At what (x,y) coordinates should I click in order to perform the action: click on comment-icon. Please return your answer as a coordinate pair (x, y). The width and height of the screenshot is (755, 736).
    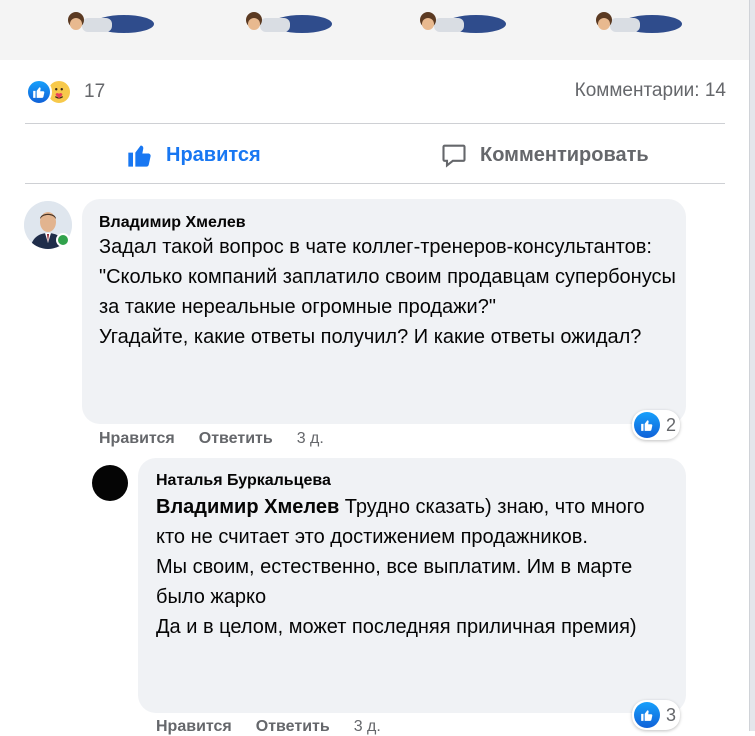
    Looking at the image, I should click on (454, 156).